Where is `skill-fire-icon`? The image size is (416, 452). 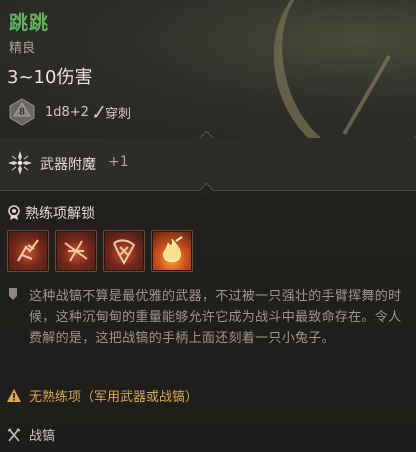
skill-fire-icon is located at coordinates (172, 251).